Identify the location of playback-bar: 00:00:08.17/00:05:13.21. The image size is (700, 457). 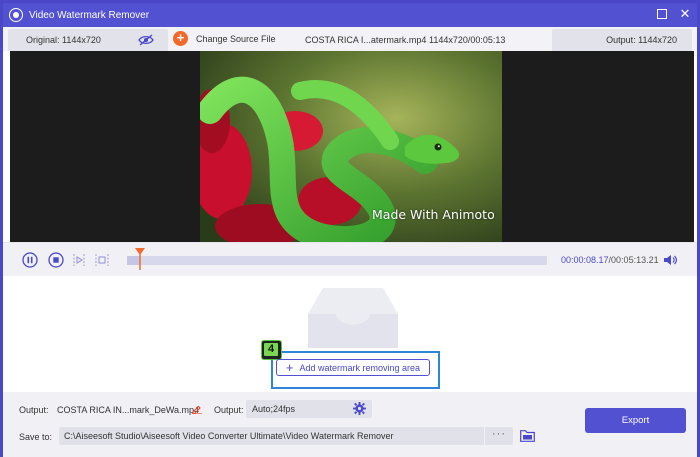
(350, 259).